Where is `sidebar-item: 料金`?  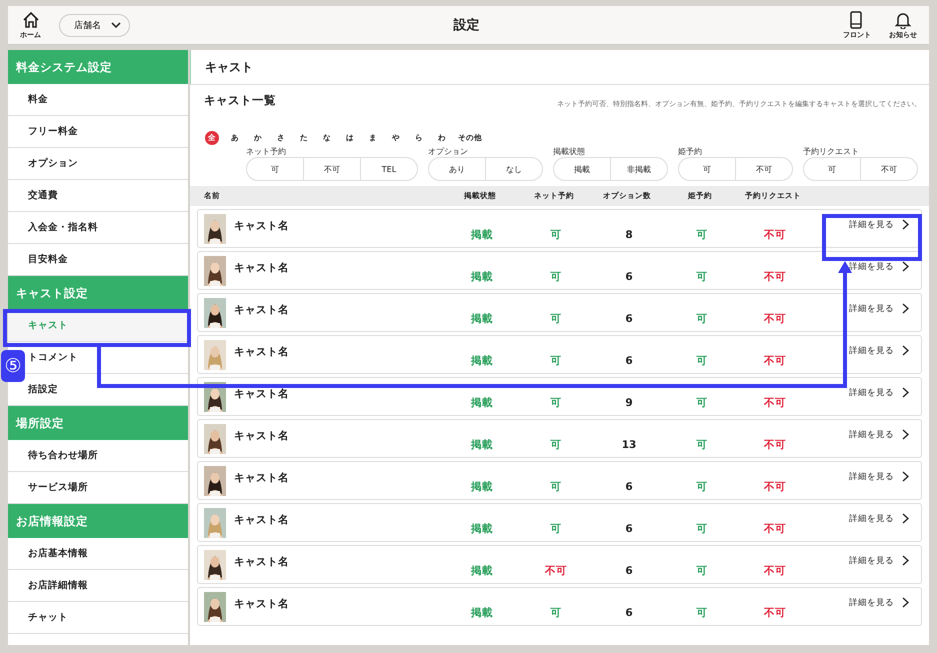
sidebar-item: 料金 is located at coordinates (38, 99).